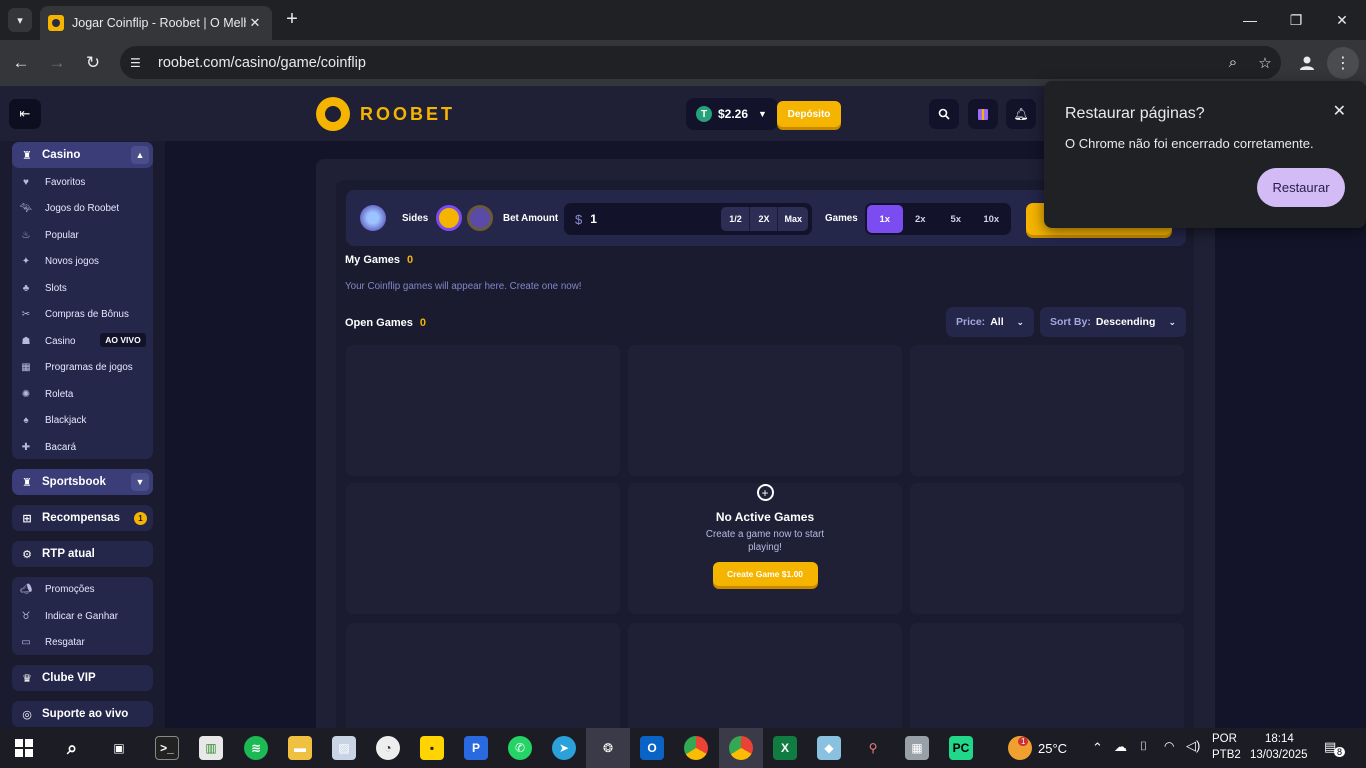 This screenshot has width=1366, height=768. What do you see at coordinates (829, 748) in the screenshot?
I see `app-icon: ◆` at bounding box center [829, 748].